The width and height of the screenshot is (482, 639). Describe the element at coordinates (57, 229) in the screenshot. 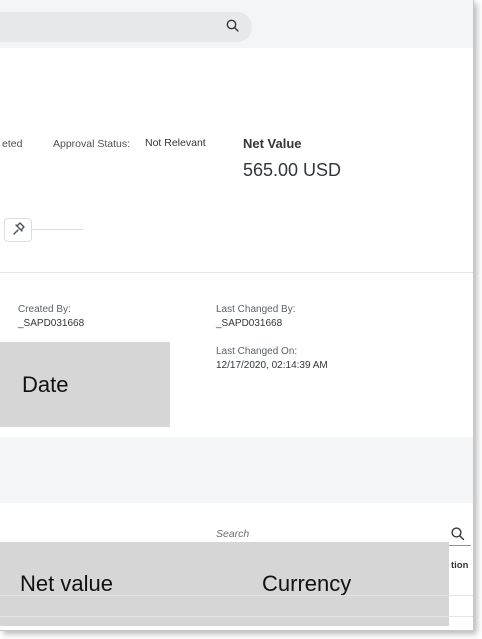

I see `header-toggle-divider` at that location.